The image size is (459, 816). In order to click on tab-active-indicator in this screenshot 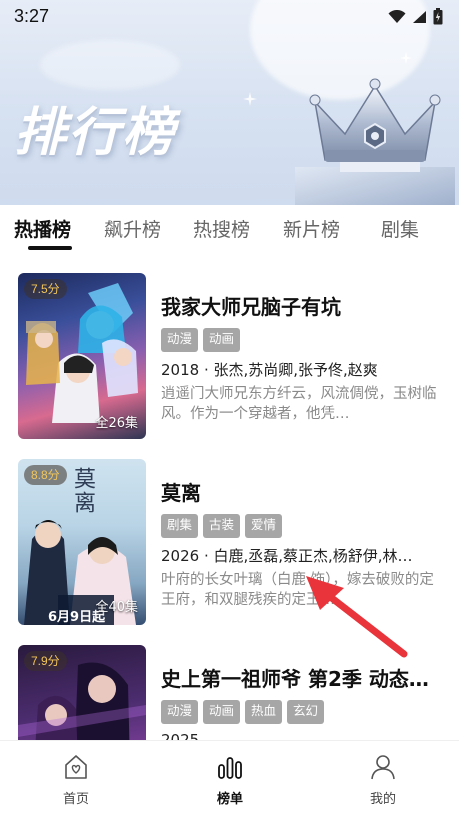, I will do `click(50, 248)`.